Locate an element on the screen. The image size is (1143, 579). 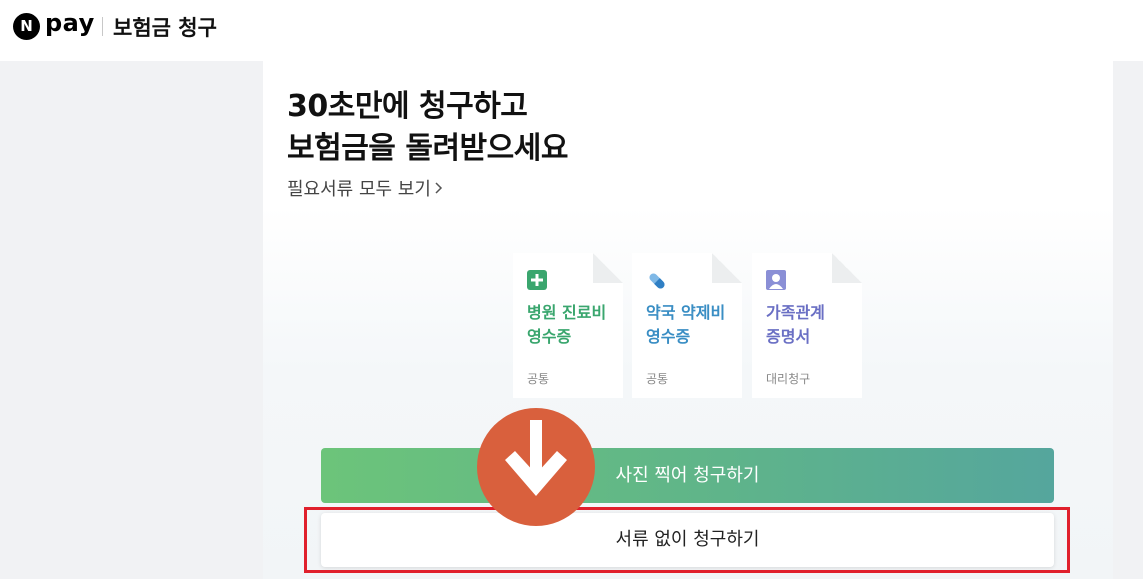
pay-logo-text: pay is located at coordinates (70, 23).